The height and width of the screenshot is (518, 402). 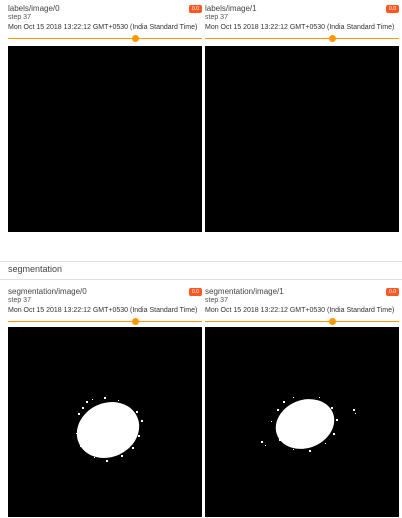 I want to click on card-title: labels/image/1, so click(x=231, y=8).